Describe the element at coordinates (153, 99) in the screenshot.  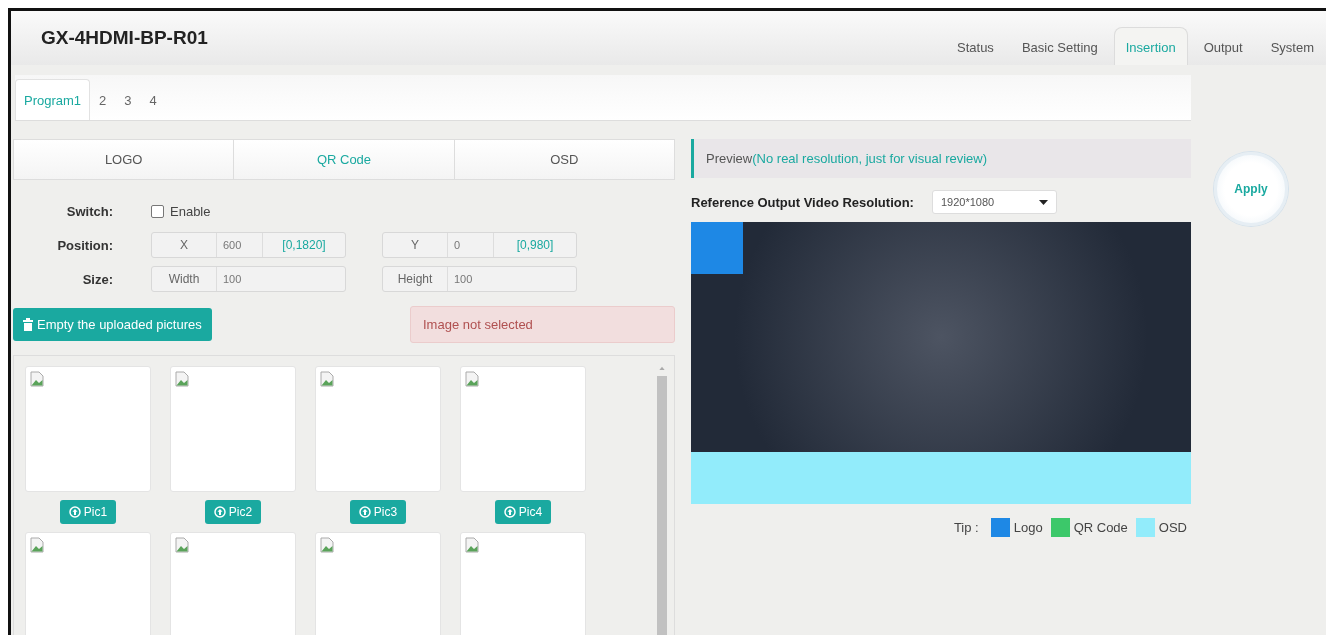
I see `program-tab: 4` at that location.